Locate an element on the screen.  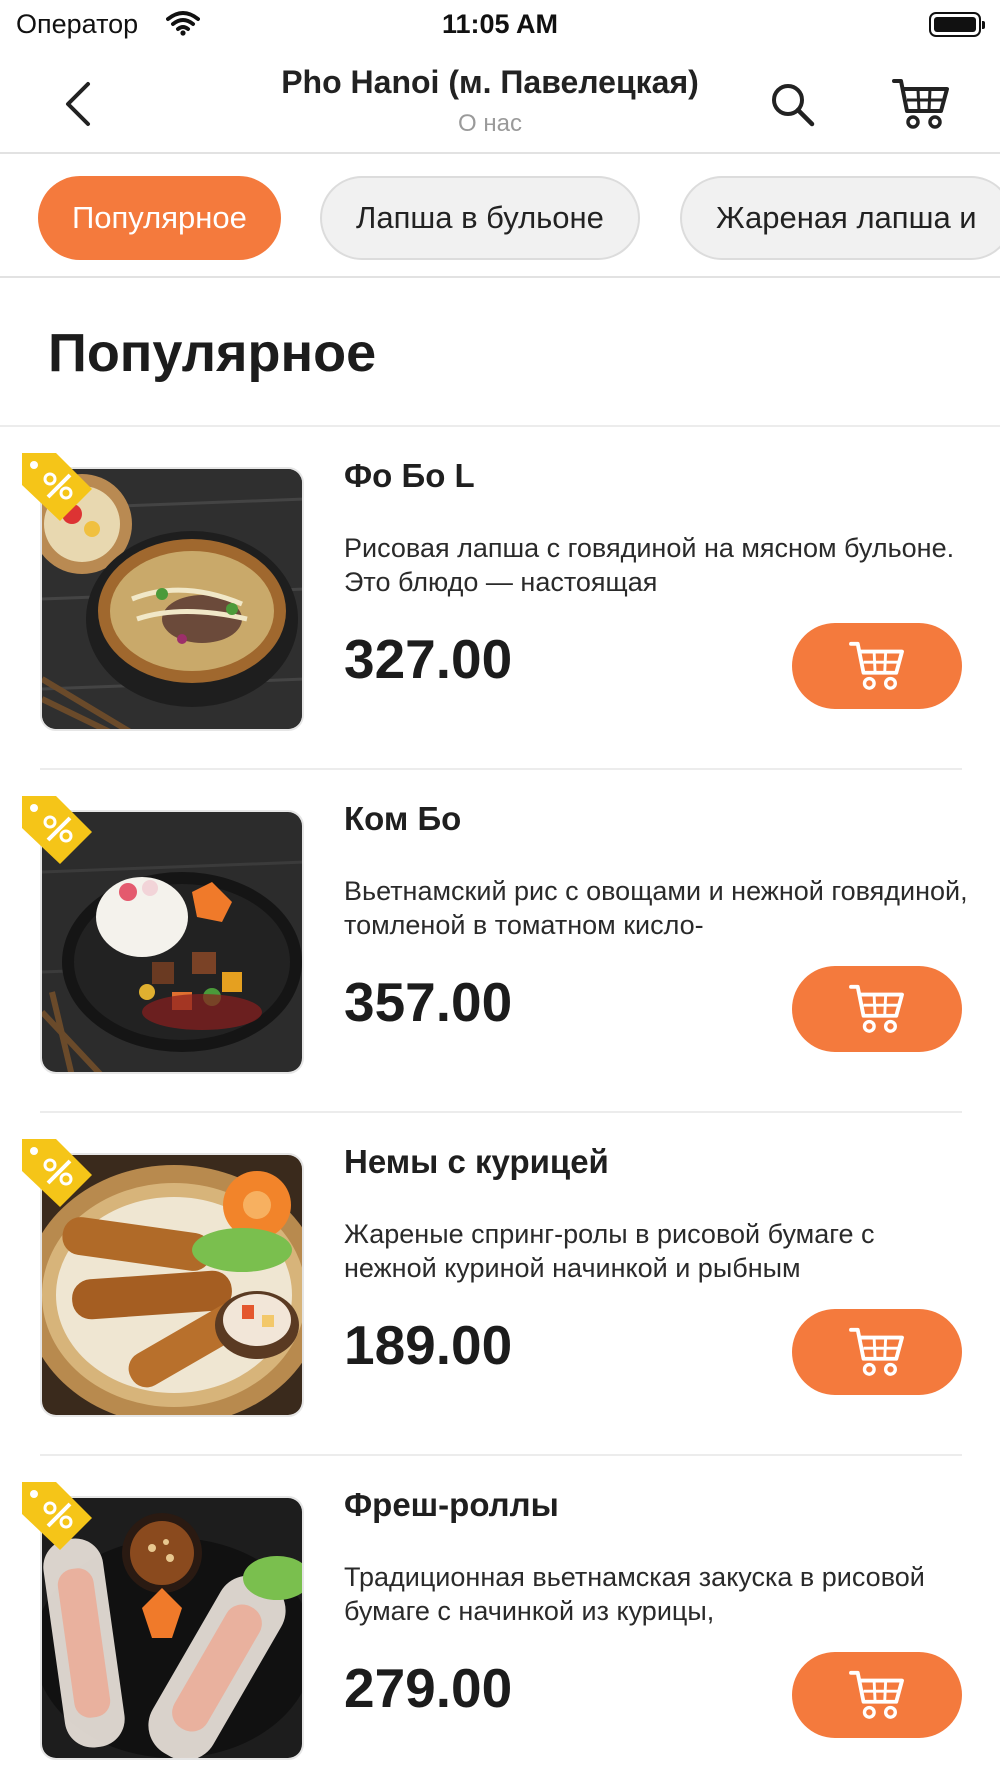
product-name: Ком Бо is located at coordinates (403, 818).